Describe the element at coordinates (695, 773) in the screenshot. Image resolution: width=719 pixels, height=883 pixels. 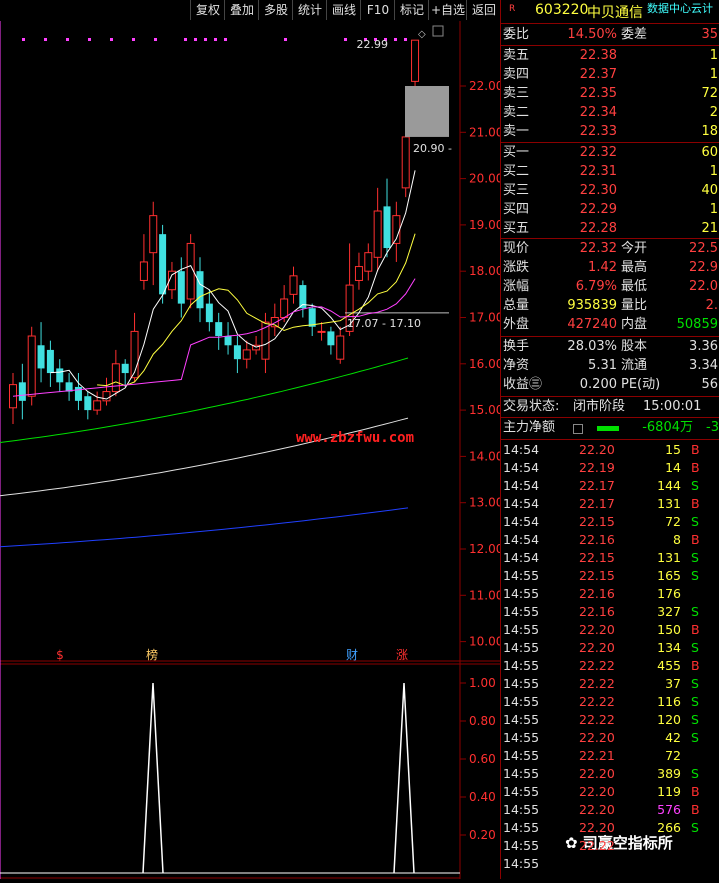
I see `tick-side: S` at that location.